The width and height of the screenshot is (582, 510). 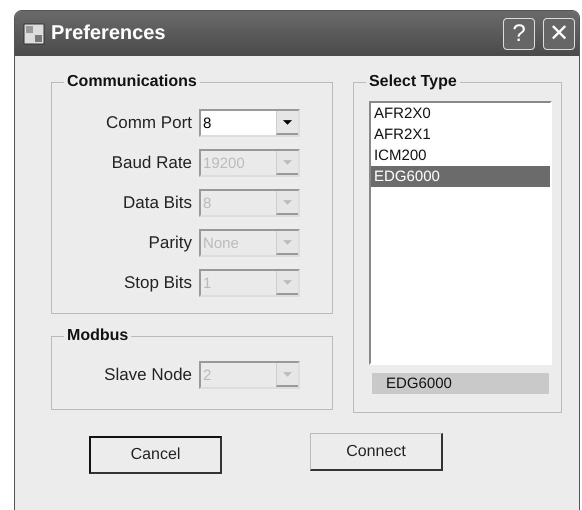 I want to click on field-label: Slave Node, so click(x=147, y=375).